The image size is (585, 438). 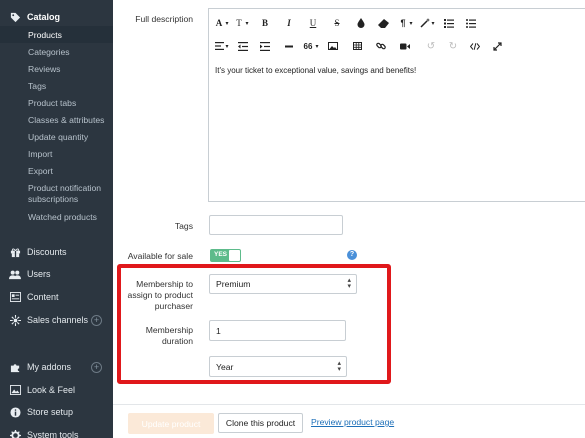 I want to click on paragraph-dropdown-icon: ▾, so click(x=411, y=23).